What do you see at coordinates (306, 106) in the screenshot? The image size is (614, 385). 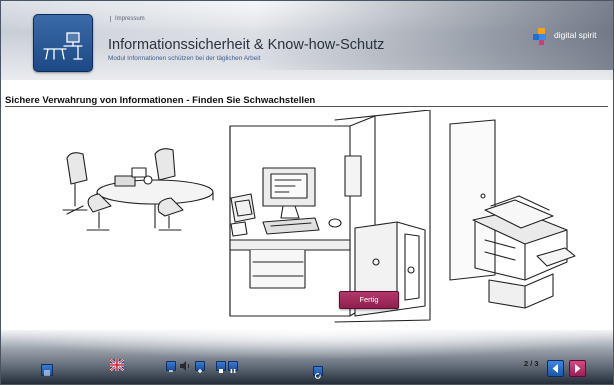 I see `section-divider` at bounding box center [306, 106].